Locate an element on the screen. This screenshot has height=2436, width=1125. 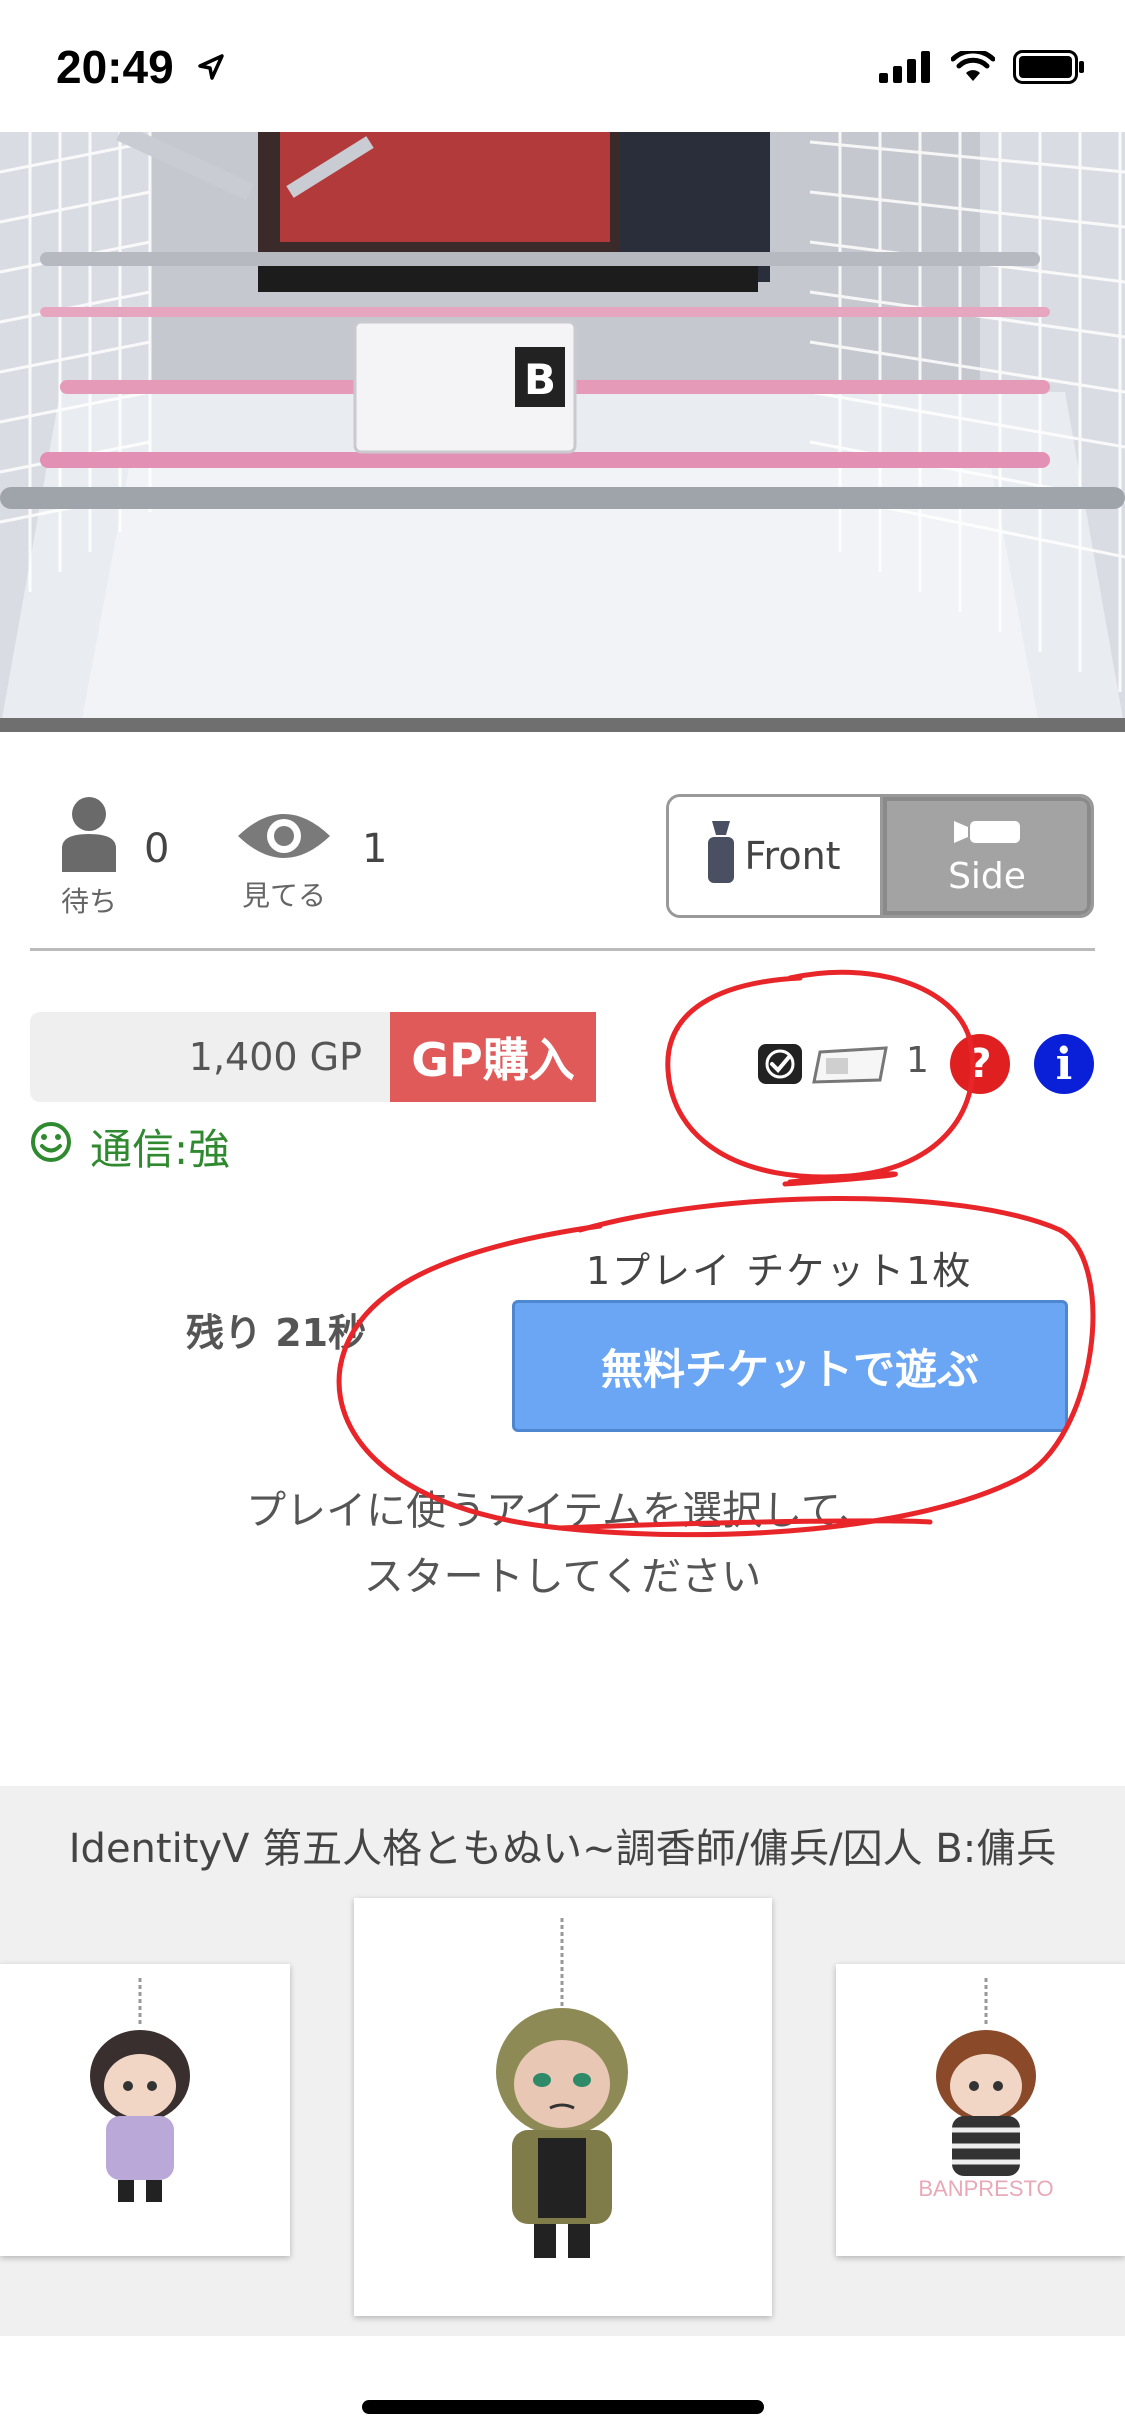
banpresto-watermark: BANPRESTO is located at coordinates (985, 2188).